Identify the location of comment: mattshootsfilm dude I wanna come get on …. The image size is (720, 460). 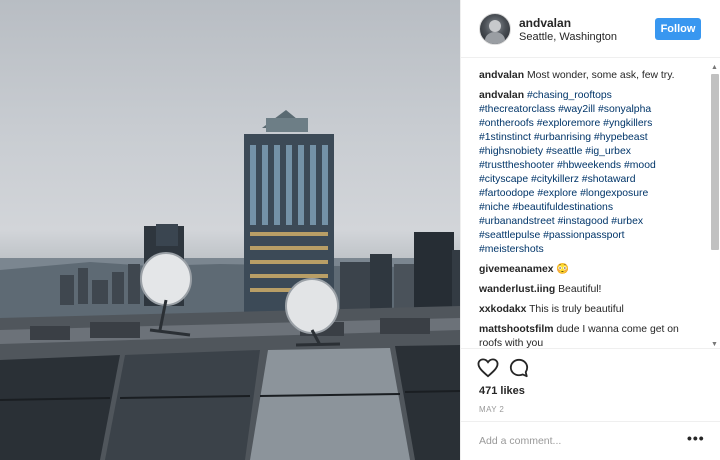
(591, 335).